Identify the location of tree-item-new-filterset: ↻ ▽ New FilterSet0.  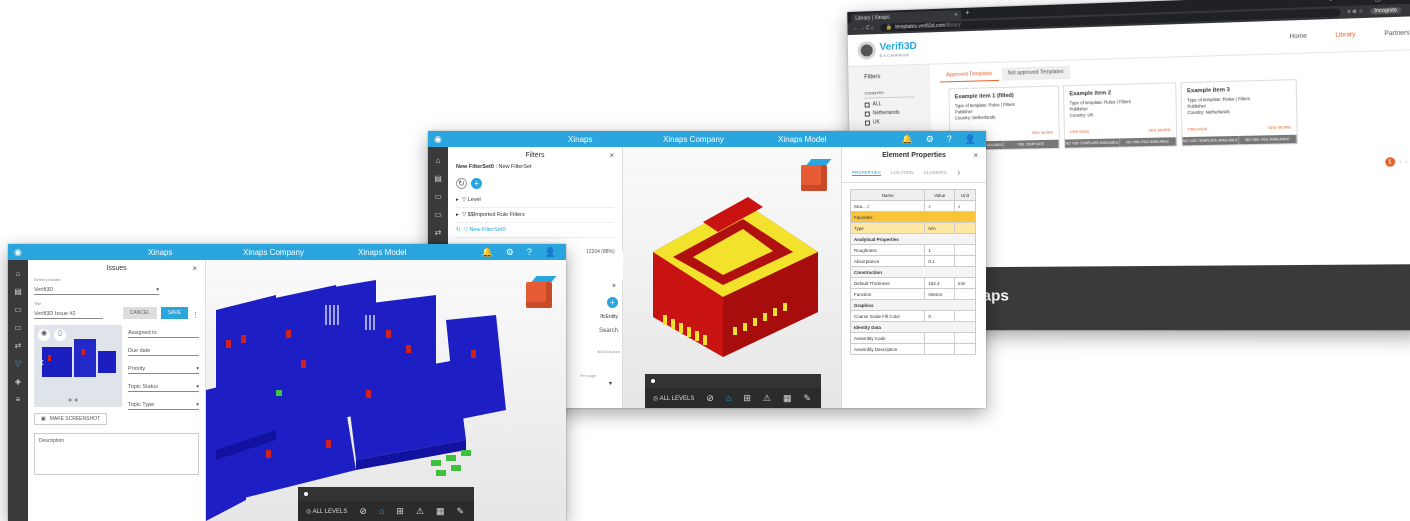
(535, 230).